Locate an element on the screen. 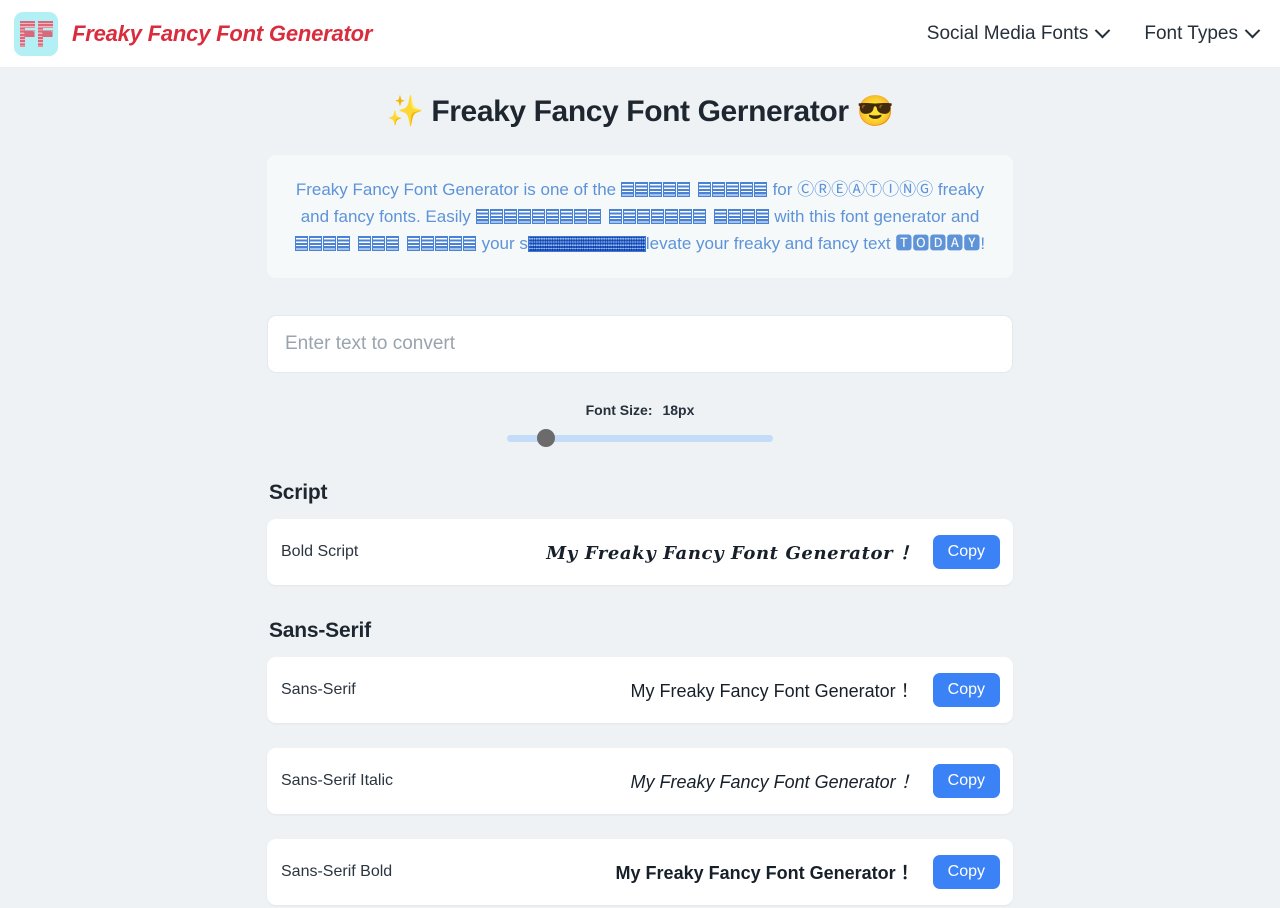 This screenshot has height=908, width=1280. font-size-label: Font Size: is located at coordinates (619, 409).